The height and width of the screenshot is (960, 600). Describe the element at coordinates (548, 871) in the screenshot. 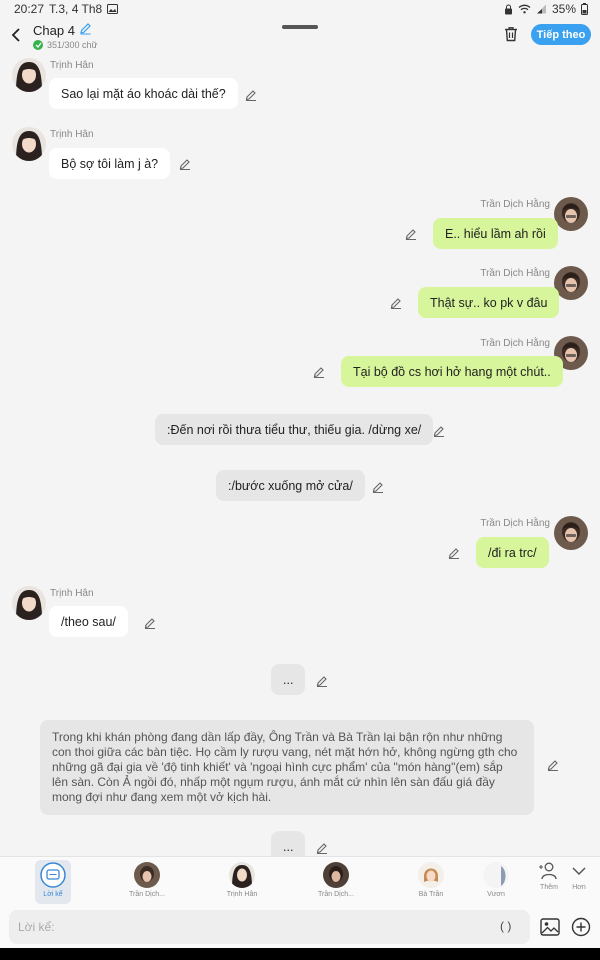

I see `add-person-icon` at that location.